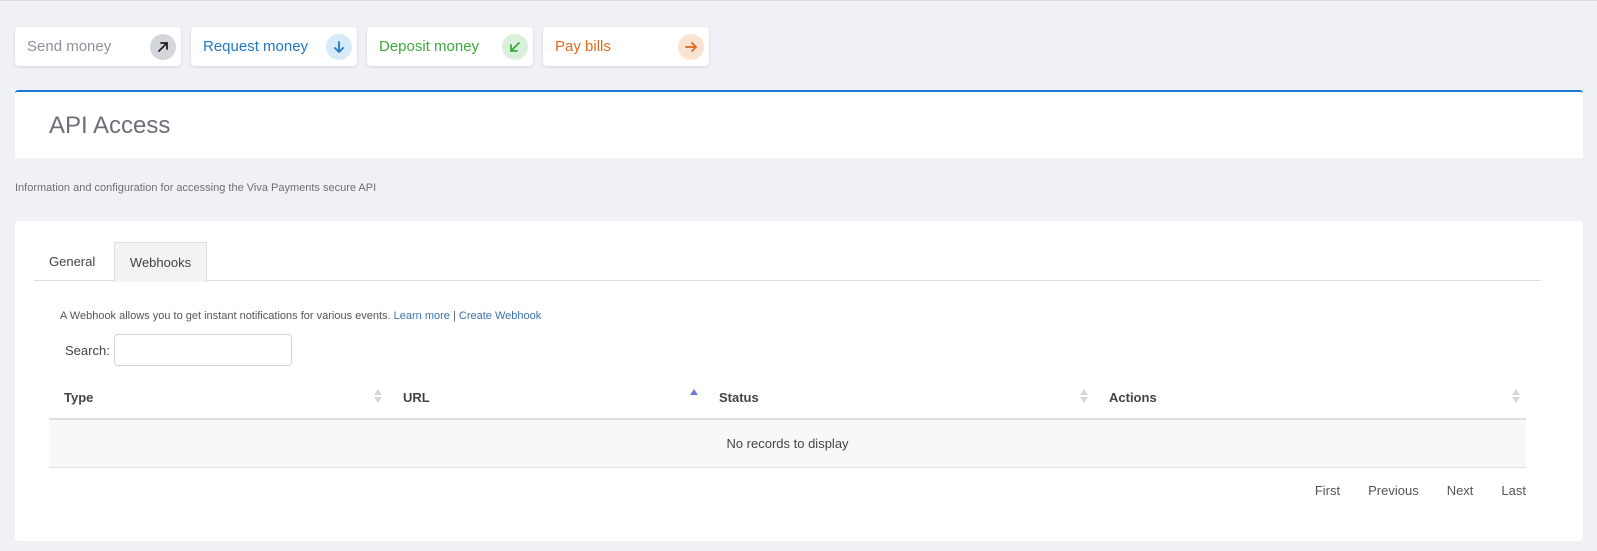  I want to click on previous-page-button: Previous, so click(1393, 490).